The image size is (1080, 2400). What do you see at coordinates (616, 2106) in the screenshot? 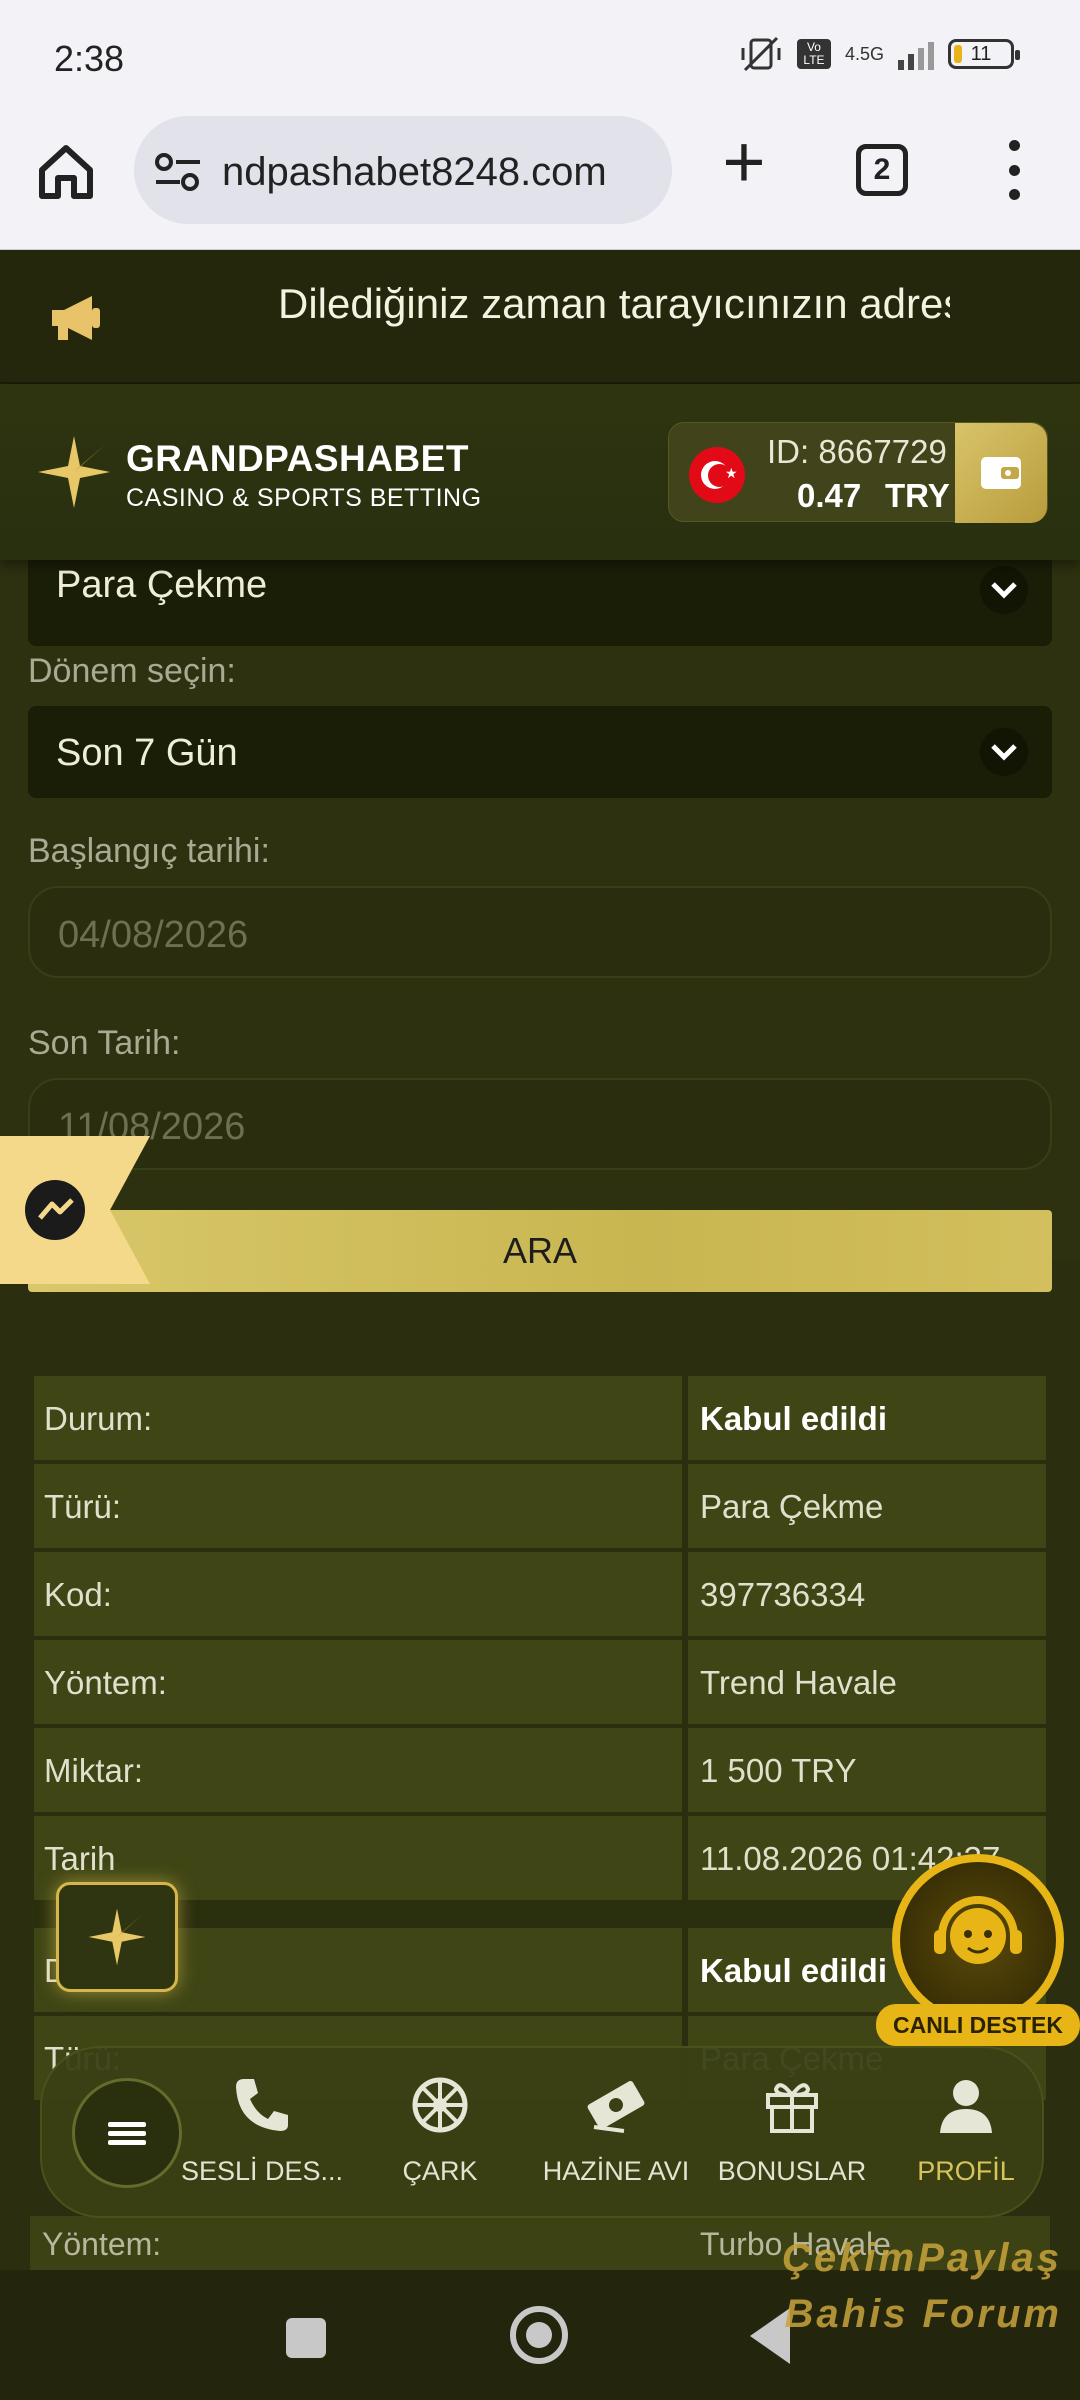
I see `money-icon` at bounding box center [616, 2106].